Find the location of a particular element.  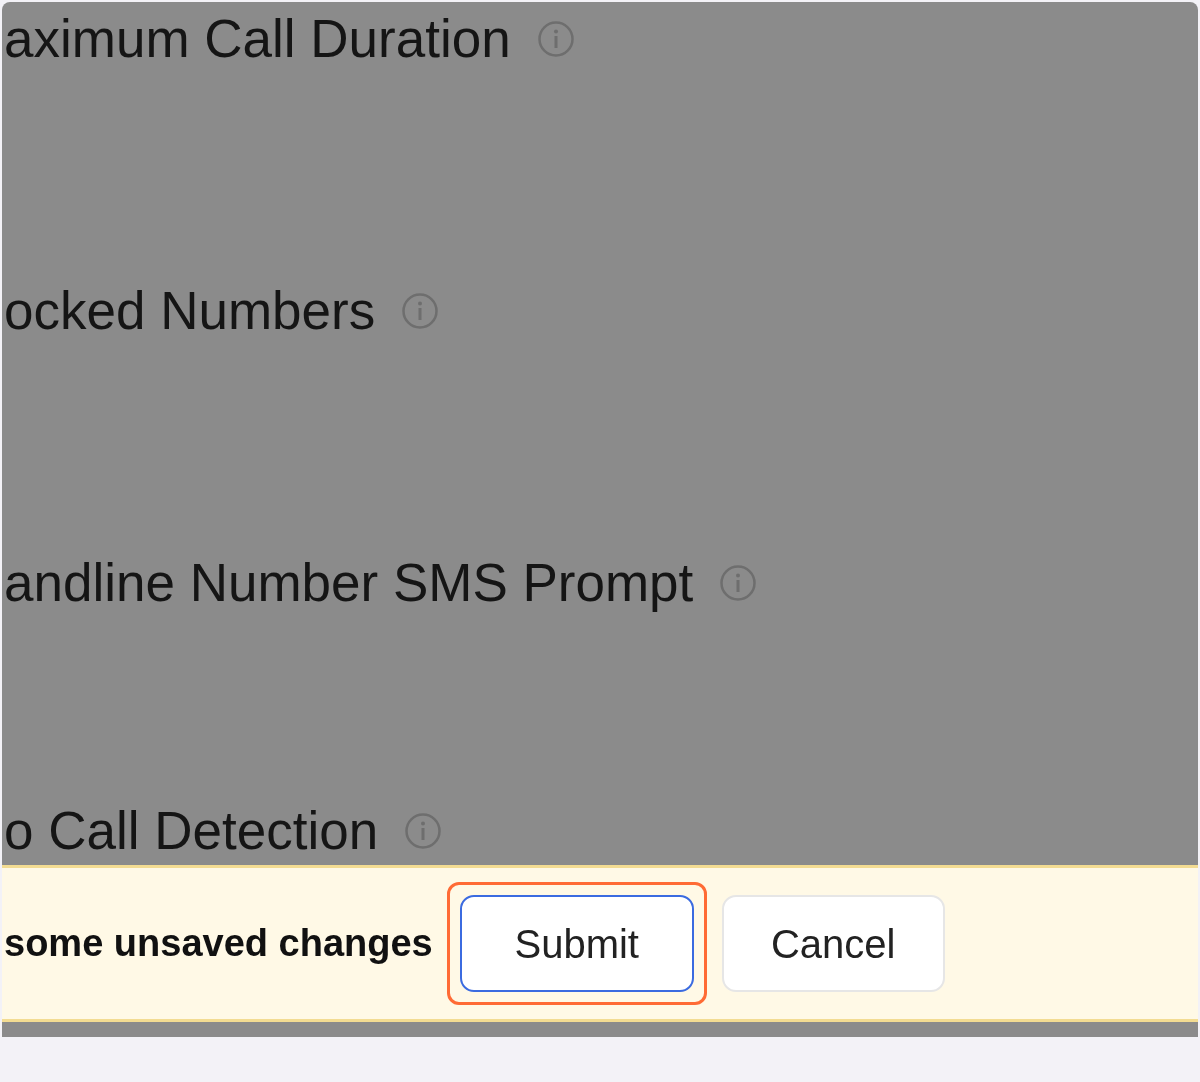

cancel-button: Cancel is located at coordinates (833, 943).